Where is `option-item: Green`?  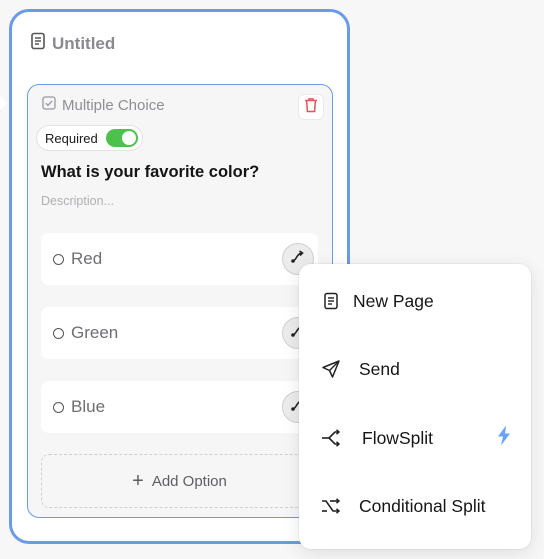
option-item: Green is located at coordinates (179, 333).